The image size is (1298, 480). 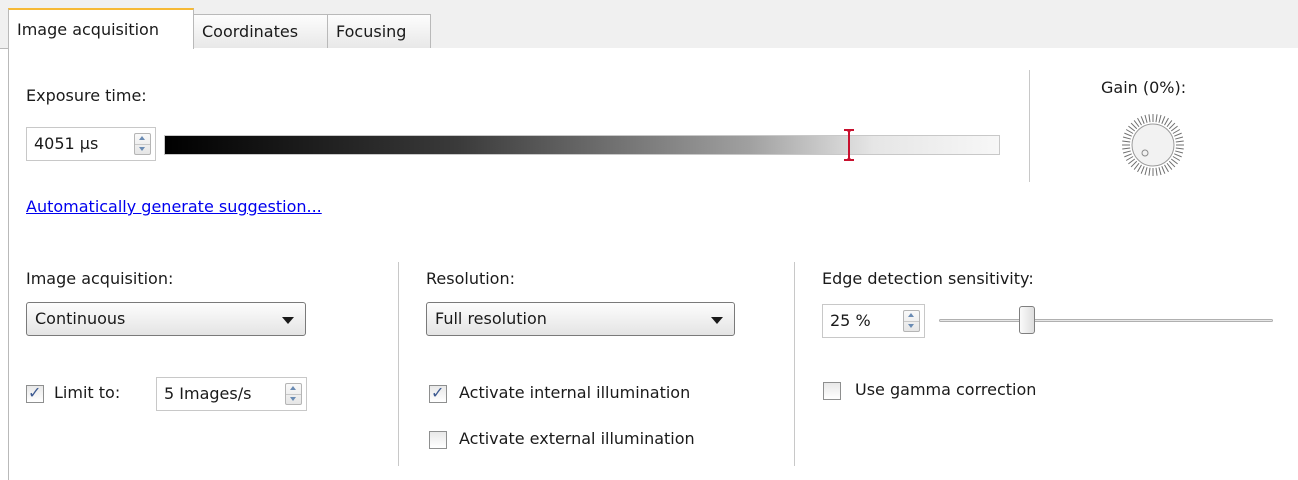 What do you see at coordinates (873, 321) in the screenshot?
I see `edge-sensitivity-spinbox: 25 %` at bounding box center [873, 321].